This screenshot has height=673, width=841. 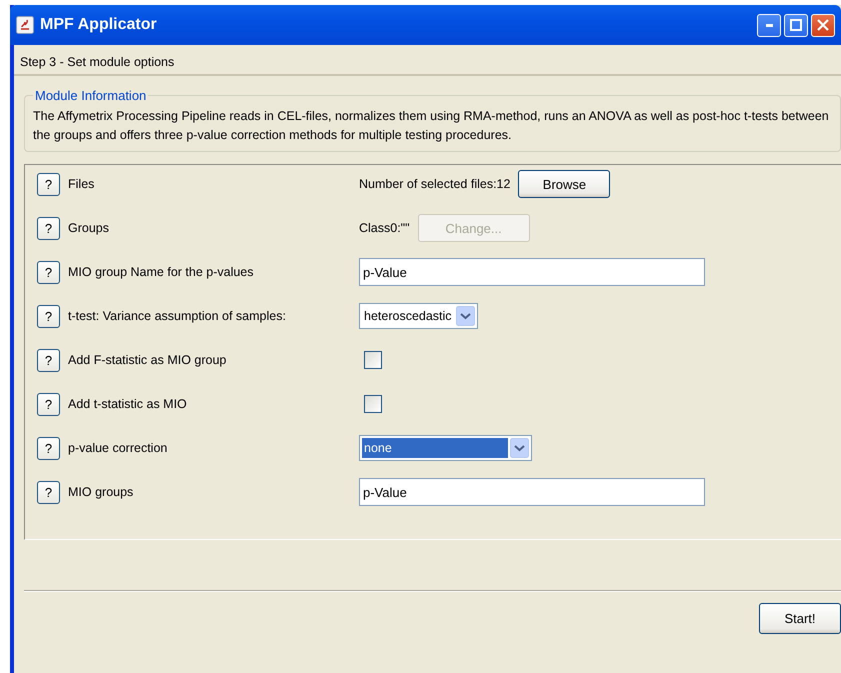 I want to click on minimize-icon, so click(x=769, y=25).